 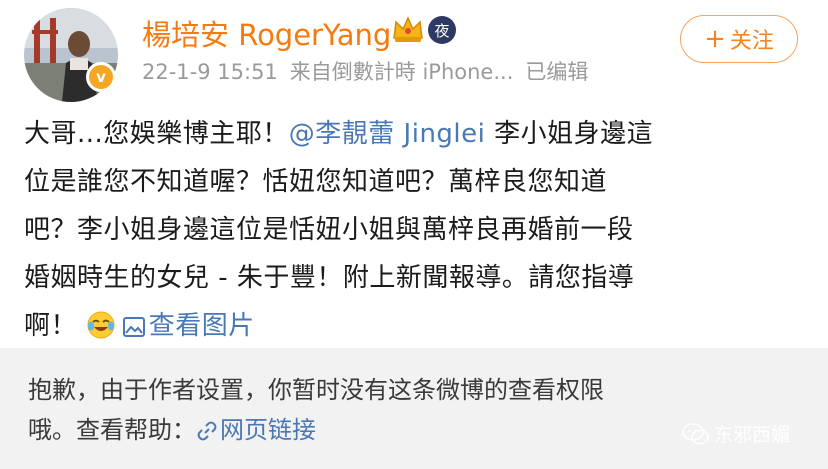 I want to click on view-pictures-link: 查看图片, so click(x=188, y=326).